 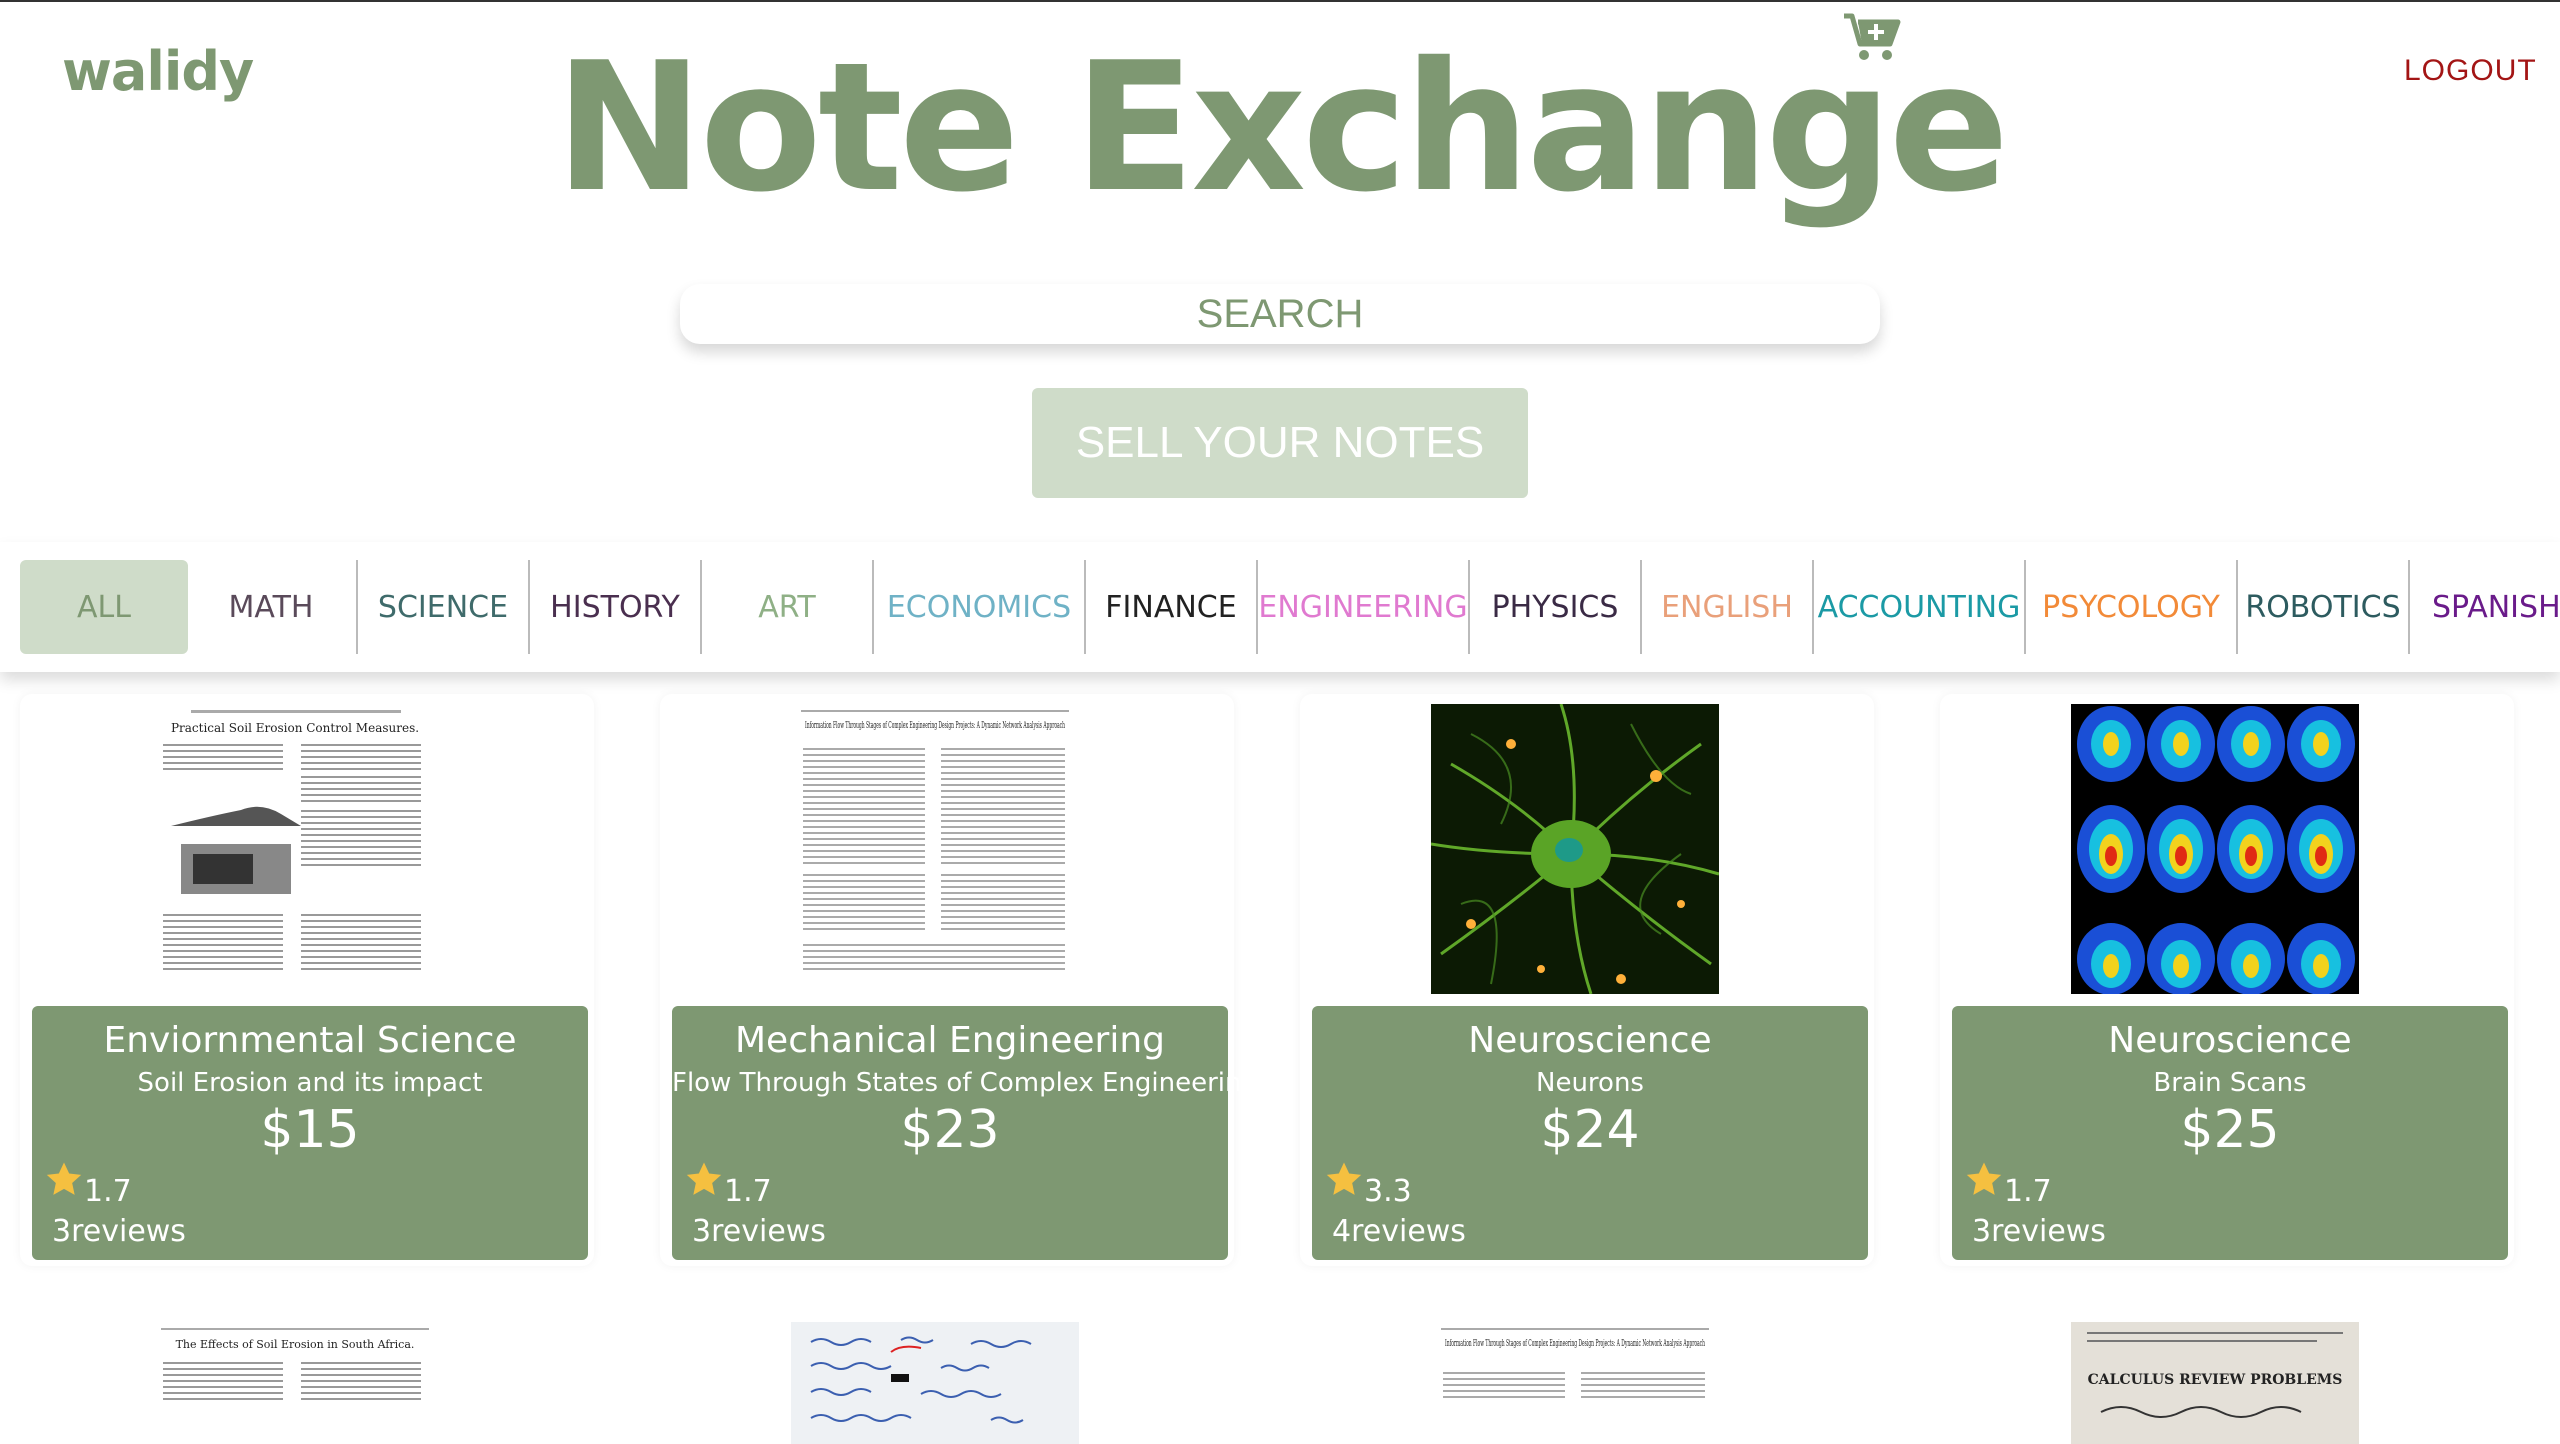 I want to click on category-label: ART, so click(x=787, y=607).